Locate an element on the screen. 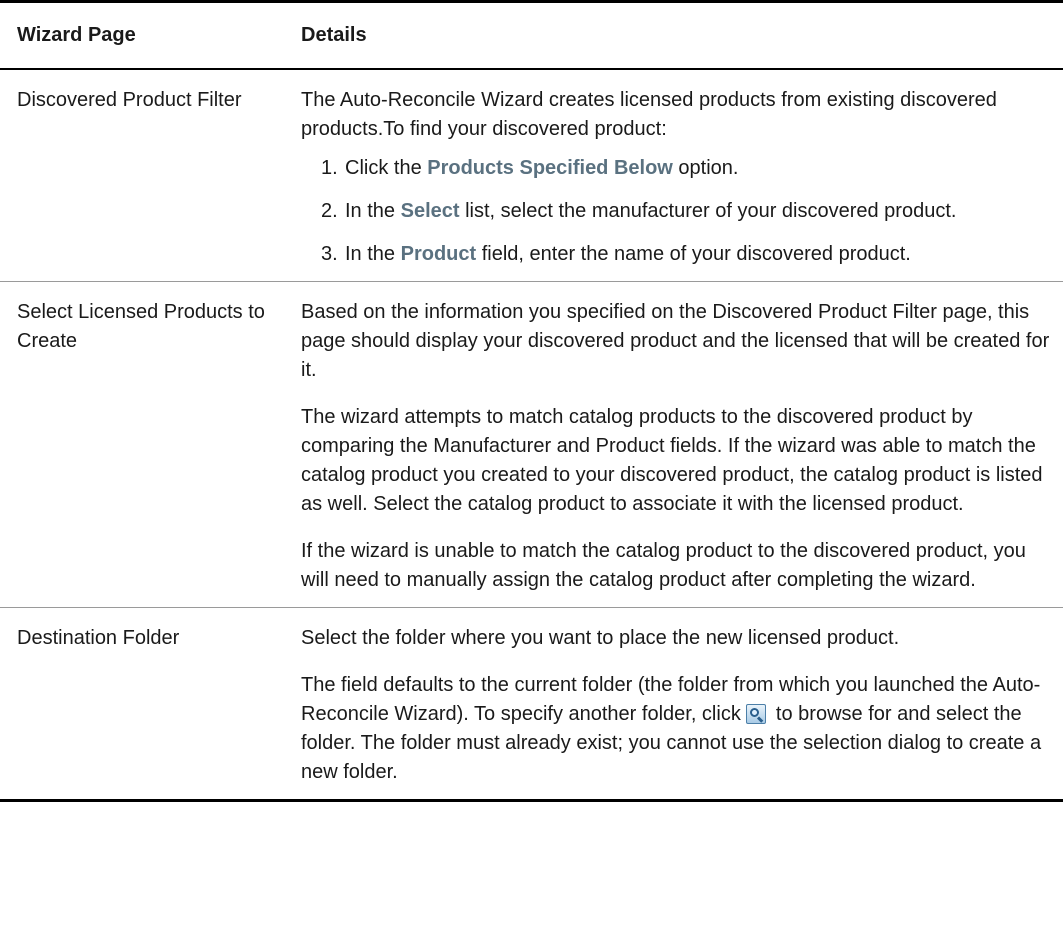  step-number: 3. is located at coordinates (329, 254).